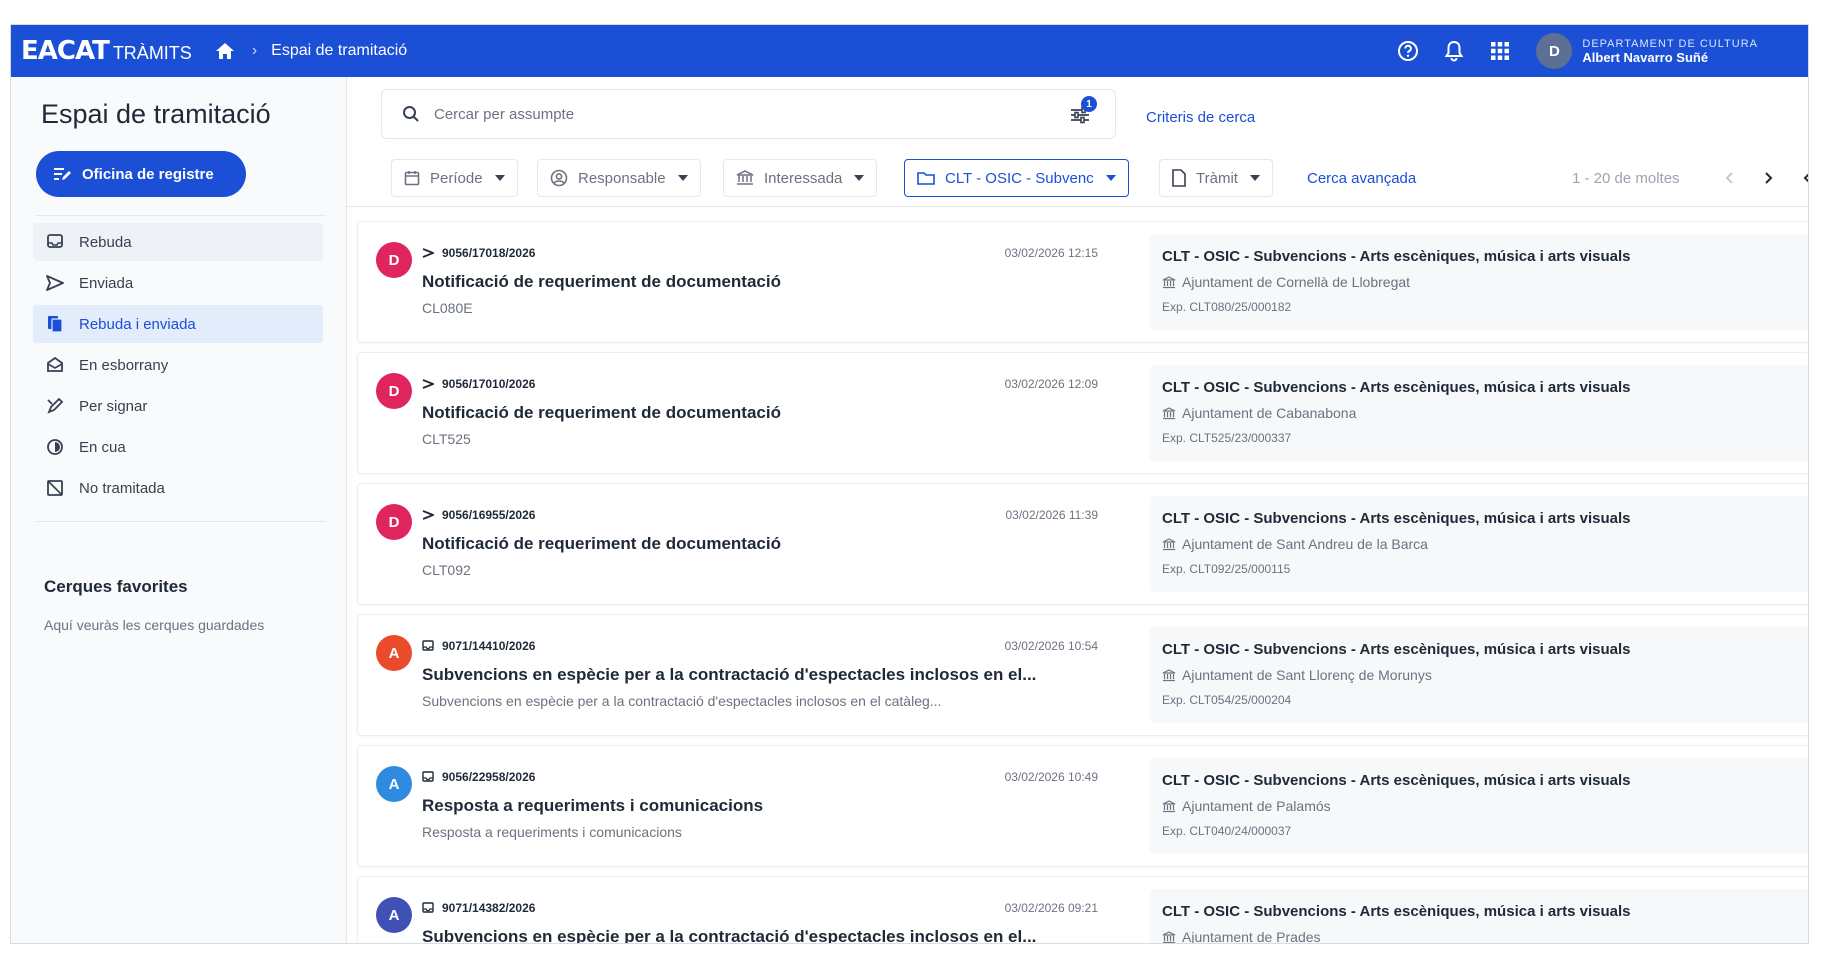 The height and width of the screenshot is (957, 1831). I want to click on sidebar-item-label: Per signar, so click(113, 406).